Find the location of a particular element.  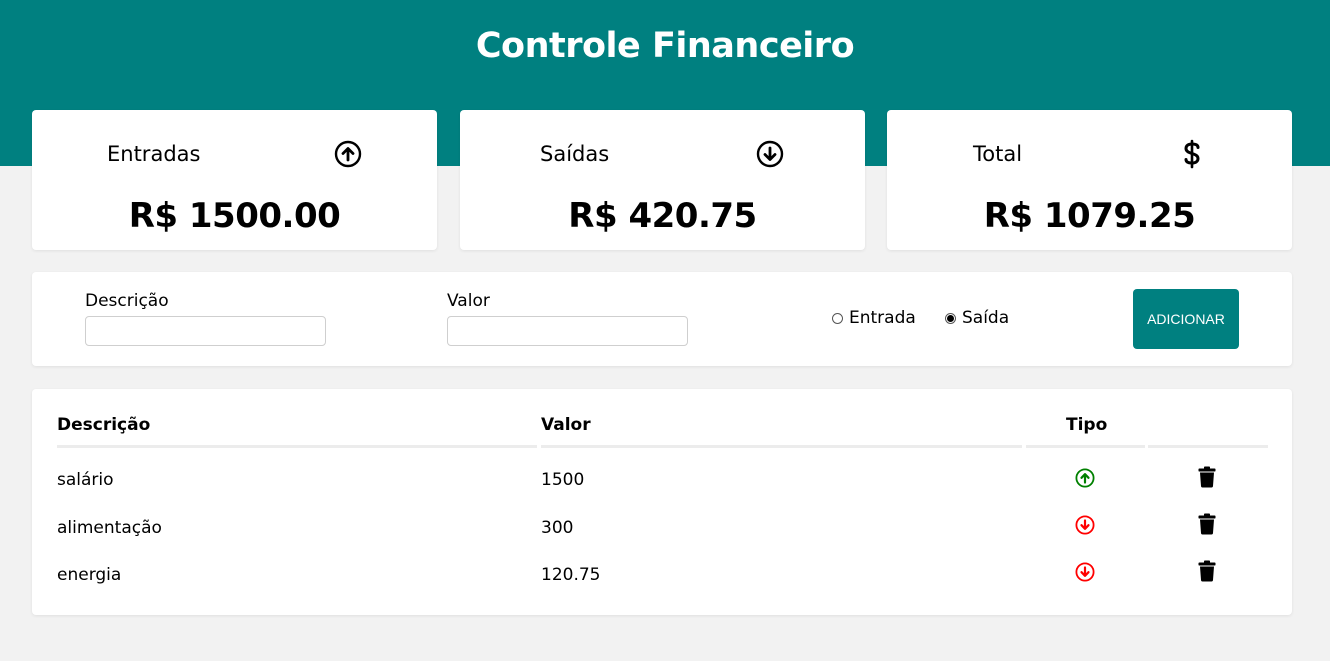

radio-income is located at coordinates (837, 318).